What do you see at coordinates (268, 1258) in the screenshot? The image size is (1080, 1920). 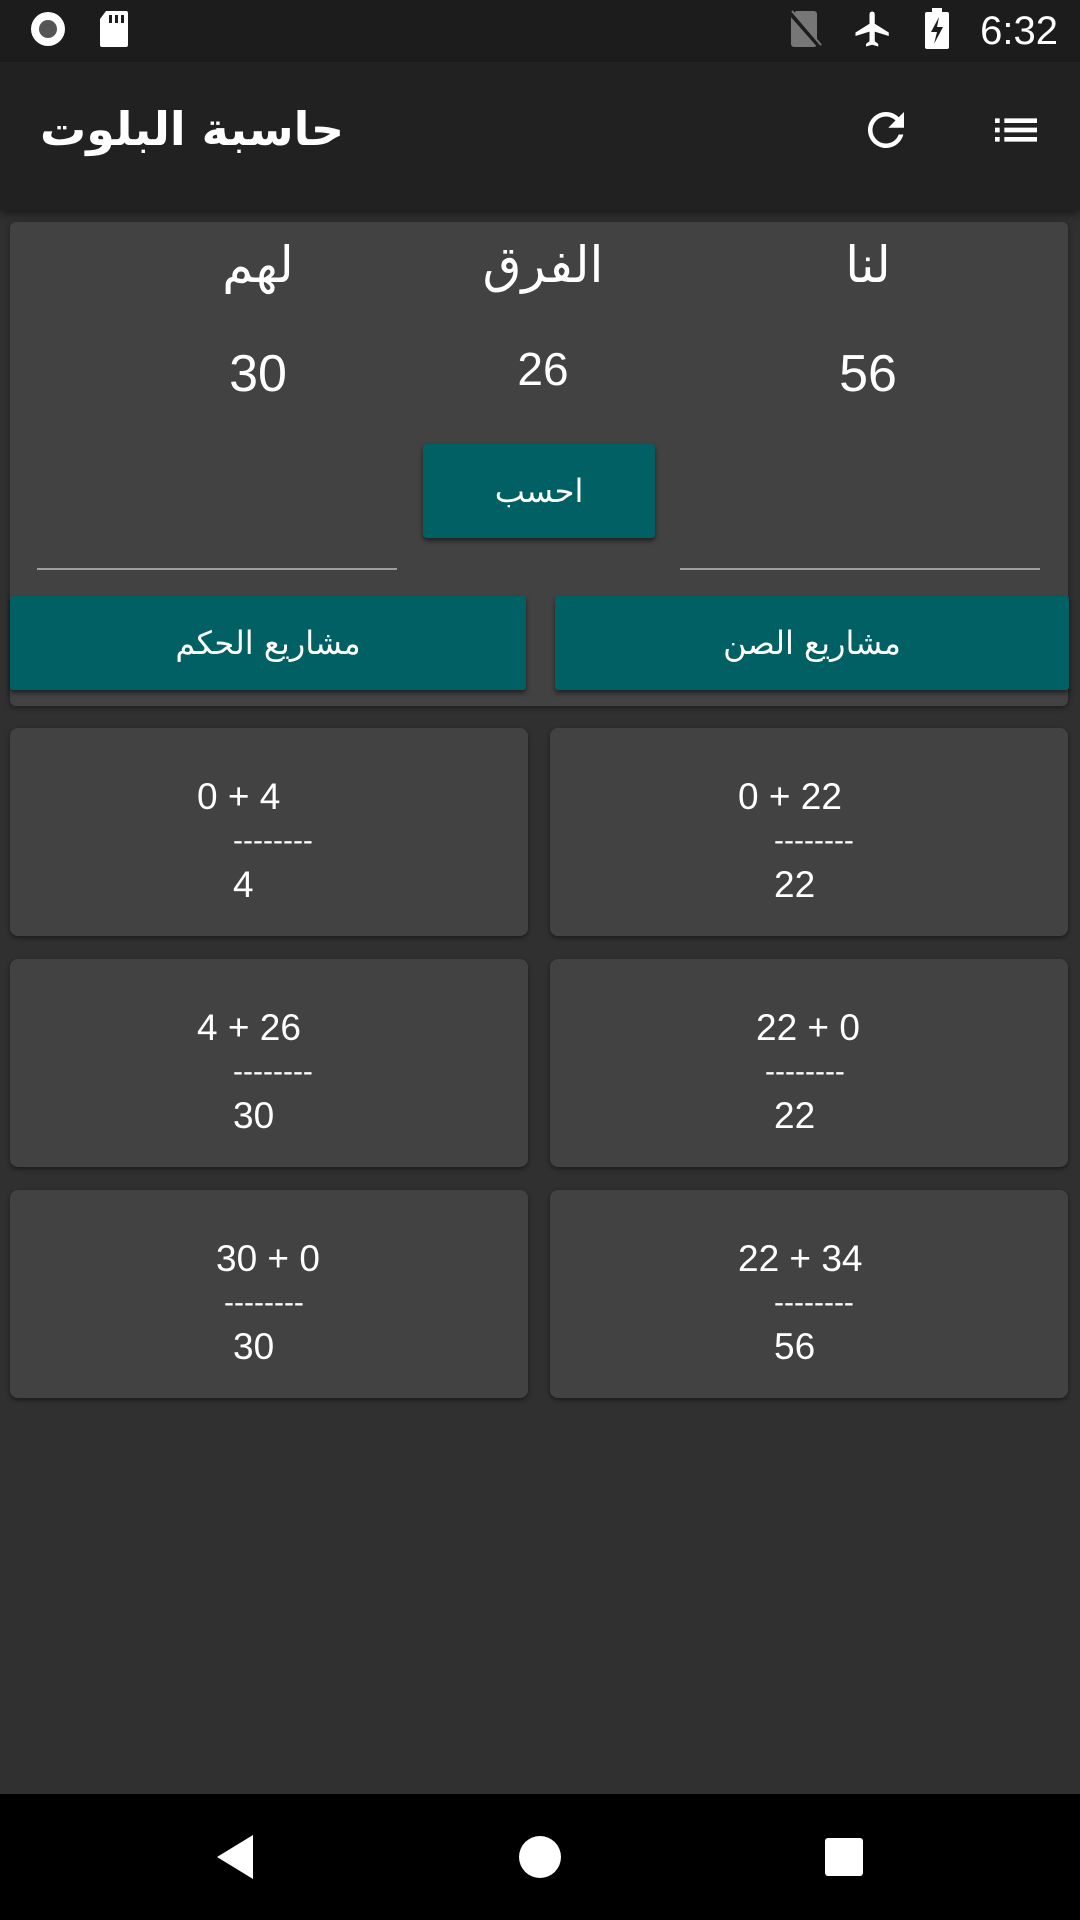 I see `history-expression: 30 + 0` at bounding box center [268, 1258].